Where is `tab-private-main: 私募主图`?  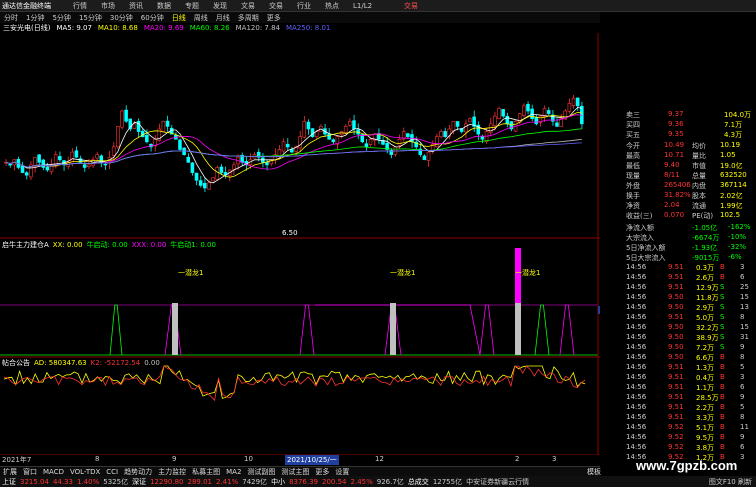 tab-private-main: 私募主图 is located at coordinates (206, 472).